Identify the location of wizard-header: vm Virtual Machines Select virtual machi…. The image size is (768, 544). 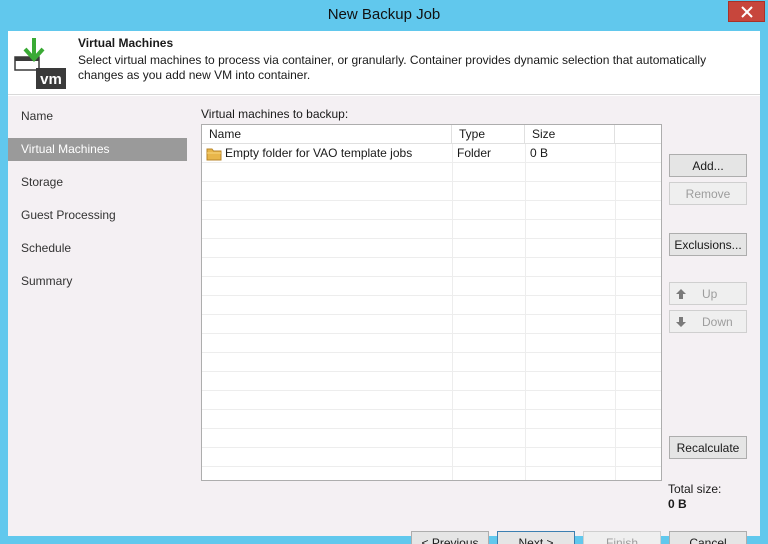
(384, 63).